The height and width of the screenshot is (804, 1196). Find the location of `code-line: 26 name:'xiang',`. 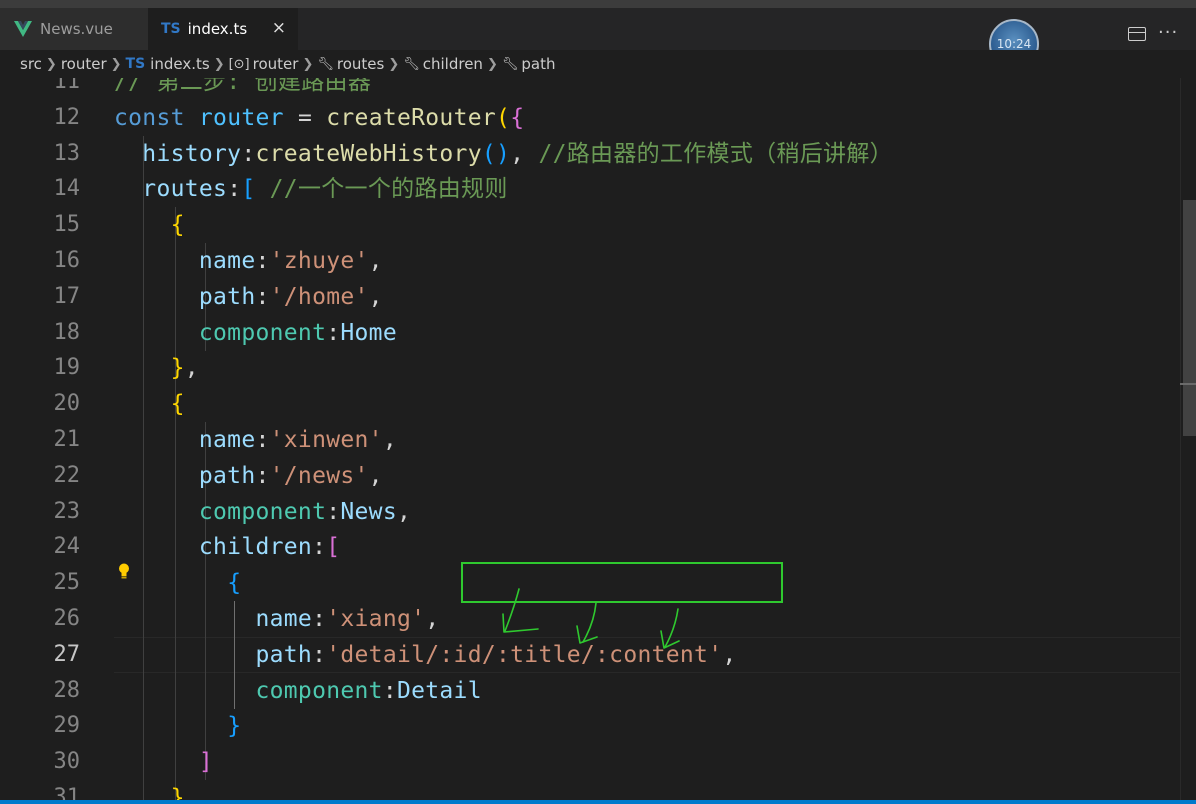

code-line: 26 name:'xiang', is located at coordinates (590, 619).